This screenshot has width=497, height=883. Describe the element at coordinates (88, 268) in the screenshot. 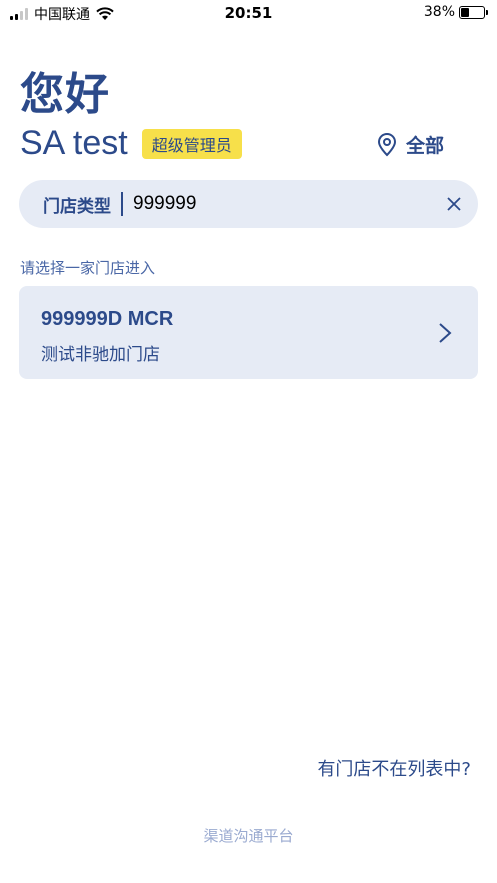

I see `select-store-hint: 请选择一家门店进入` at that location.